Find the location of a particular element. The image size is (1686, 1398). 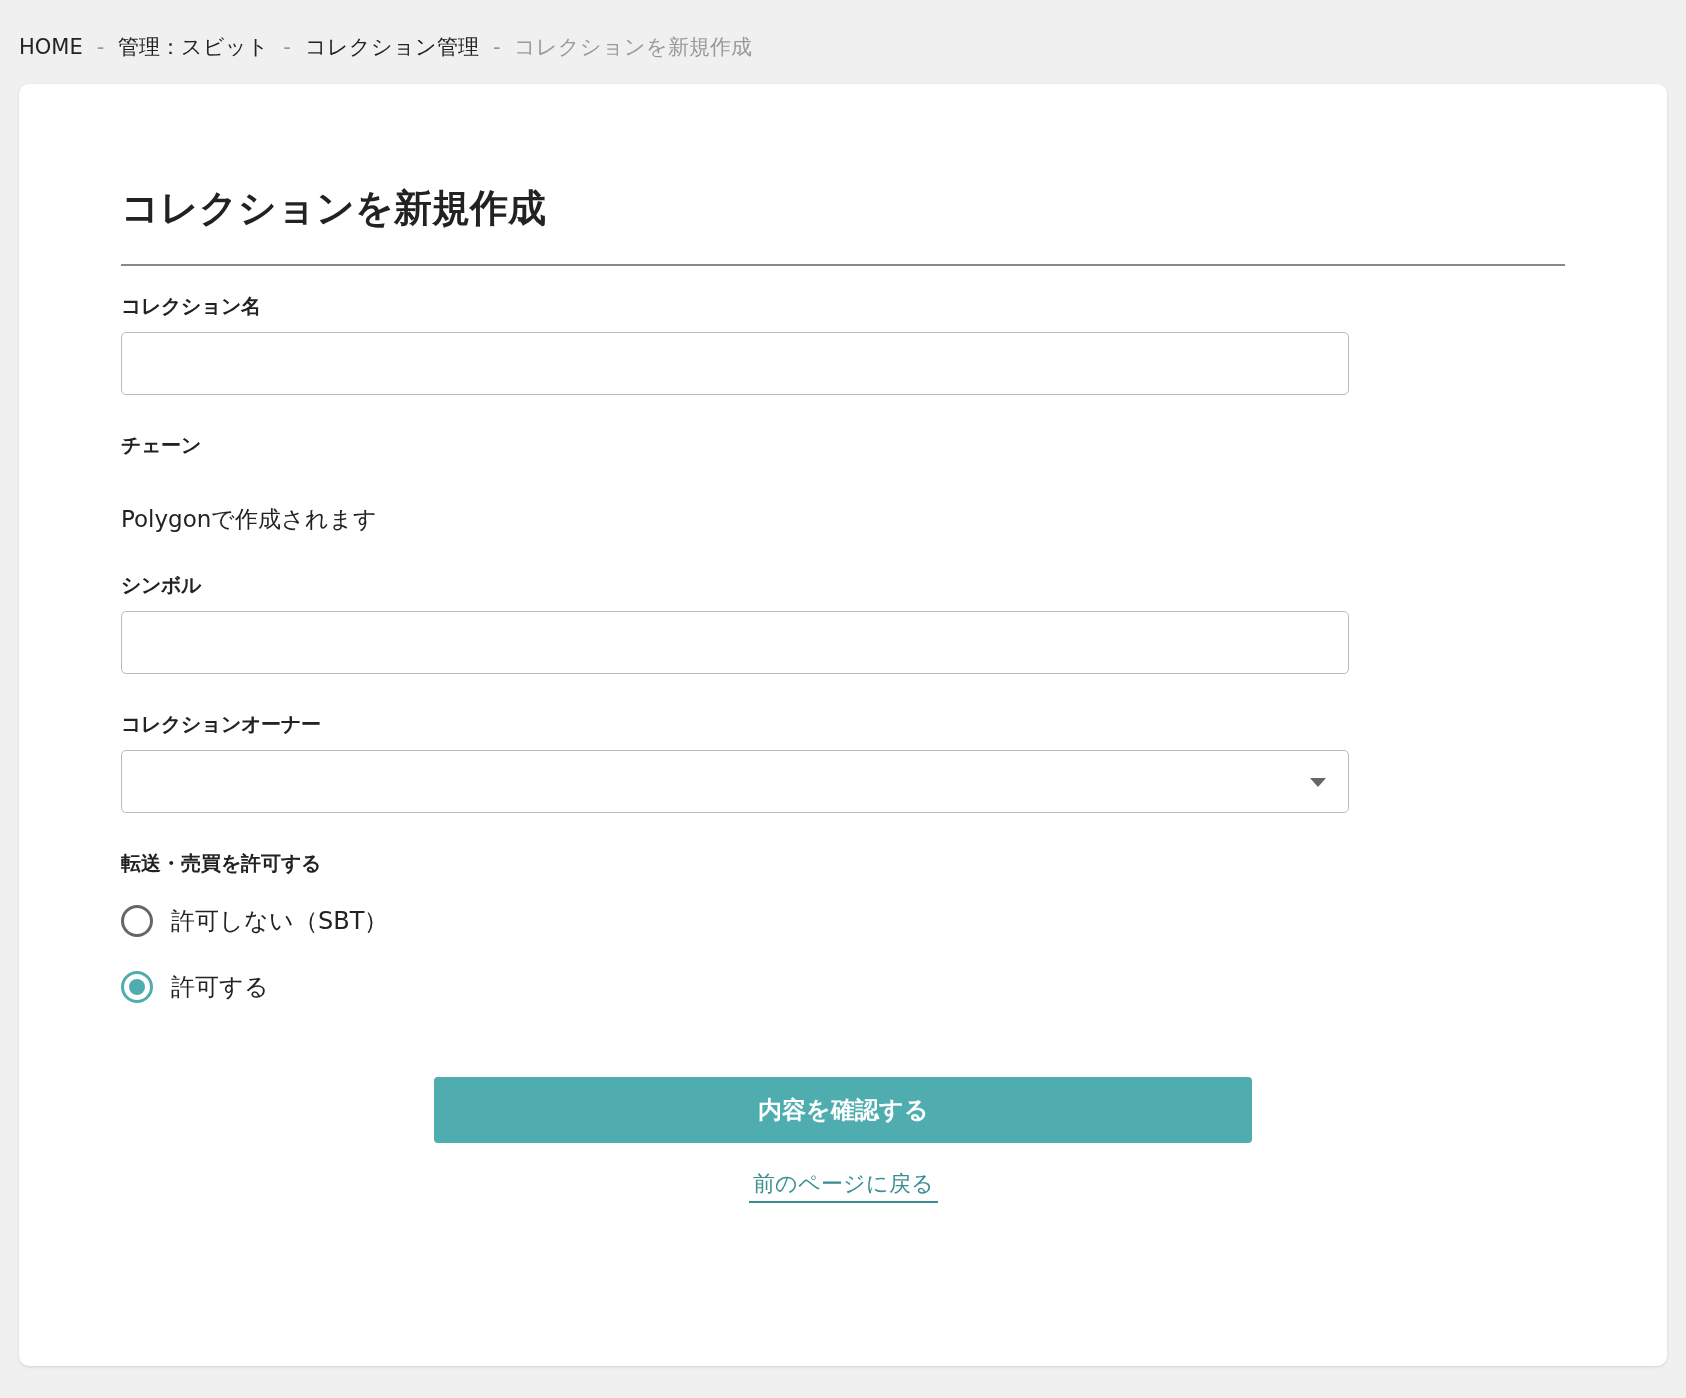

radio-option: 許可する is located at coordinates (843, 987).